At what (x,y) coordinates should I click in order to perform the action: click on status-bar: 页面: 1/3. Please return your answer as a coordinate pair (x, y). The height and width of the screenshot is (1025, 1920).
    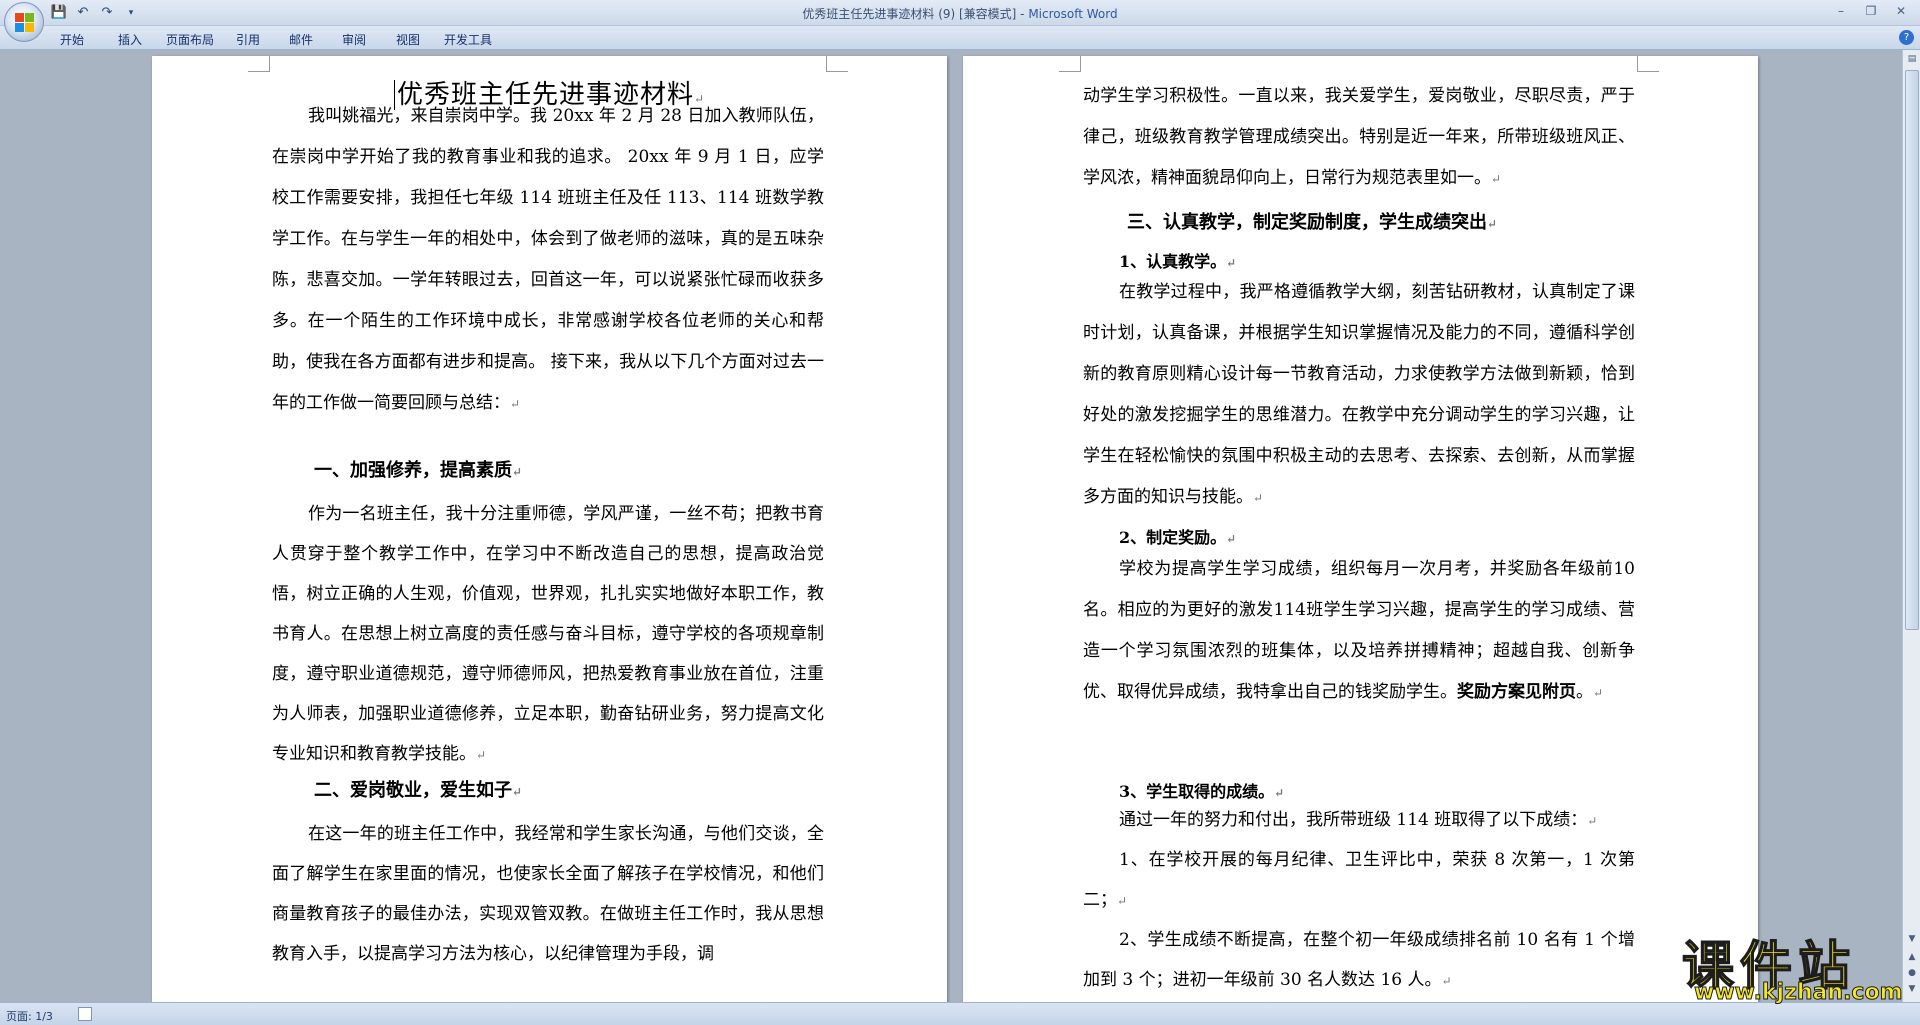
    Looking at the image, I should click on (960, 1013).